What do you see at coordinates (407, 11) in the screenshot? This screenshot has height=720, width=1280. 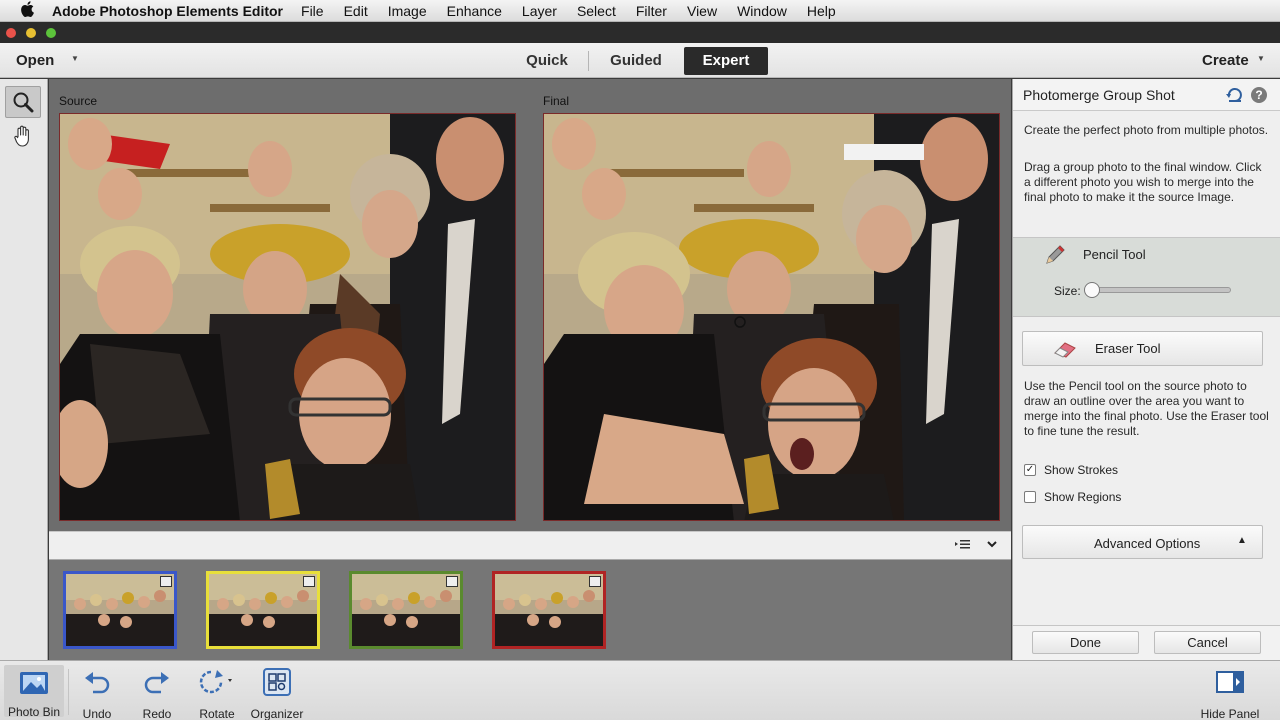 I see `menu-image: Image` at bounding box center [407, 11].